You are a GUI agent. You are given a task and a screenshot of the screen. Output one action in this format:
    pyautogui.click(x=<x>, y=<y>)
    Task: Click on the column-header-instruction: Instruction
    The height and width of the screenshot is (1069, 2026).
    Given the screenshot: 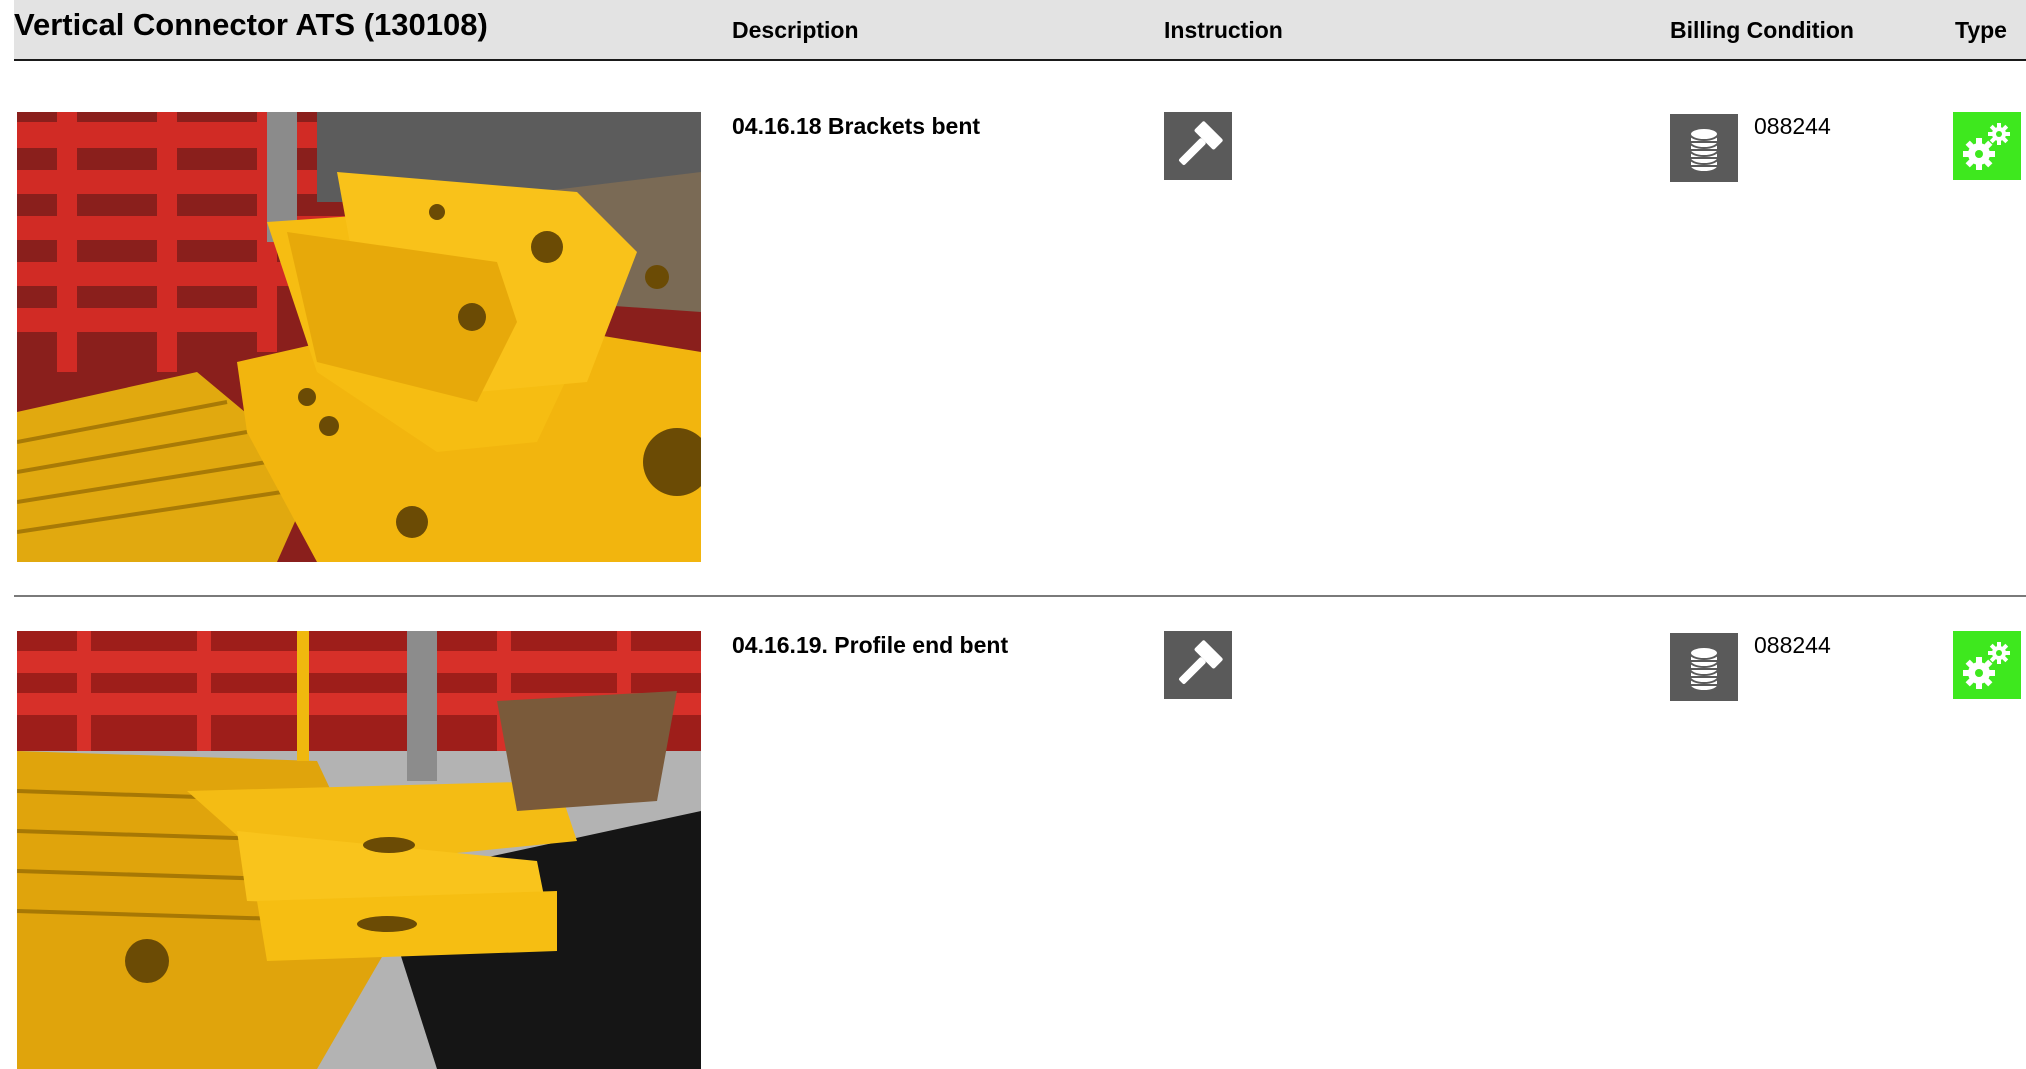 What is the action you would take?
    pyautogui.click(x=1223, y=30)
    